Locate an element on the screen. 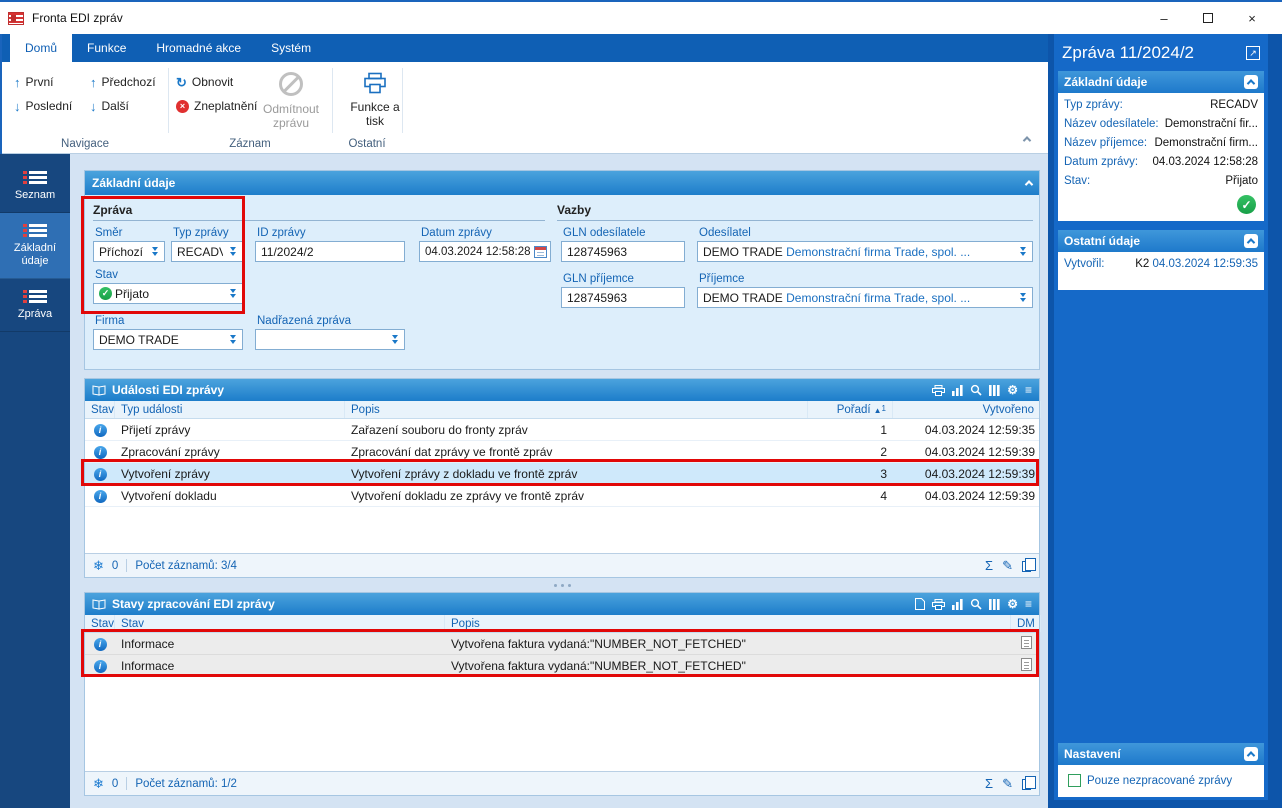 This screenshot has width=1282, height=808. firma-value: DEMO TRADE is located at coordinates (139, 339).